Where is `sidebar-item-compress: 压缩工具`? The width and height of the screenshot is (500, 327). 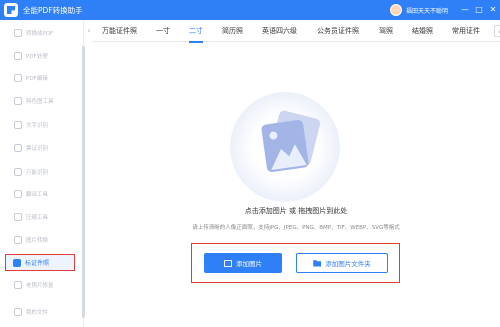
sidebar-item-compress: 压缩工具 is located at coordinates (31, 217).